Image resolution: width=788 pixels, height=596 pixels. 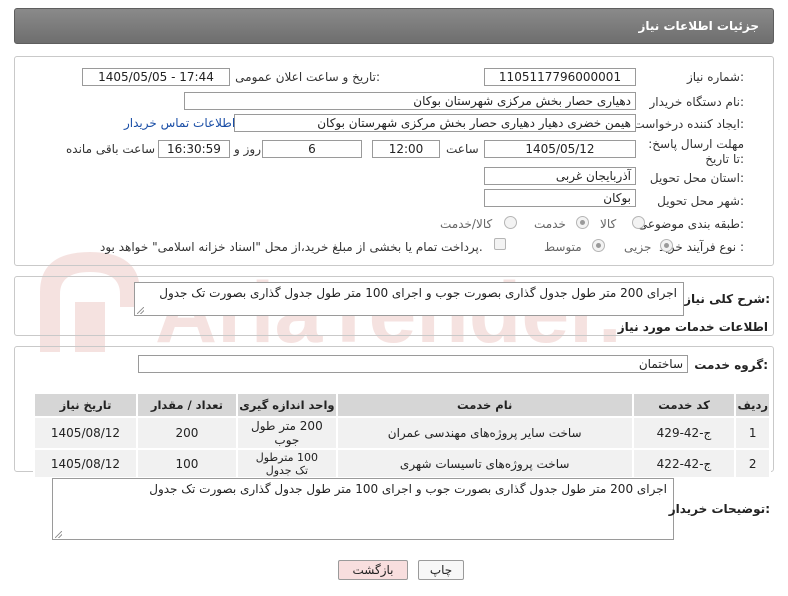 What do you see at coordinates (727, 299) in the screenshot?
I see `summary-label: شرح کلی نیاز:` at bounding box center [727, 299].